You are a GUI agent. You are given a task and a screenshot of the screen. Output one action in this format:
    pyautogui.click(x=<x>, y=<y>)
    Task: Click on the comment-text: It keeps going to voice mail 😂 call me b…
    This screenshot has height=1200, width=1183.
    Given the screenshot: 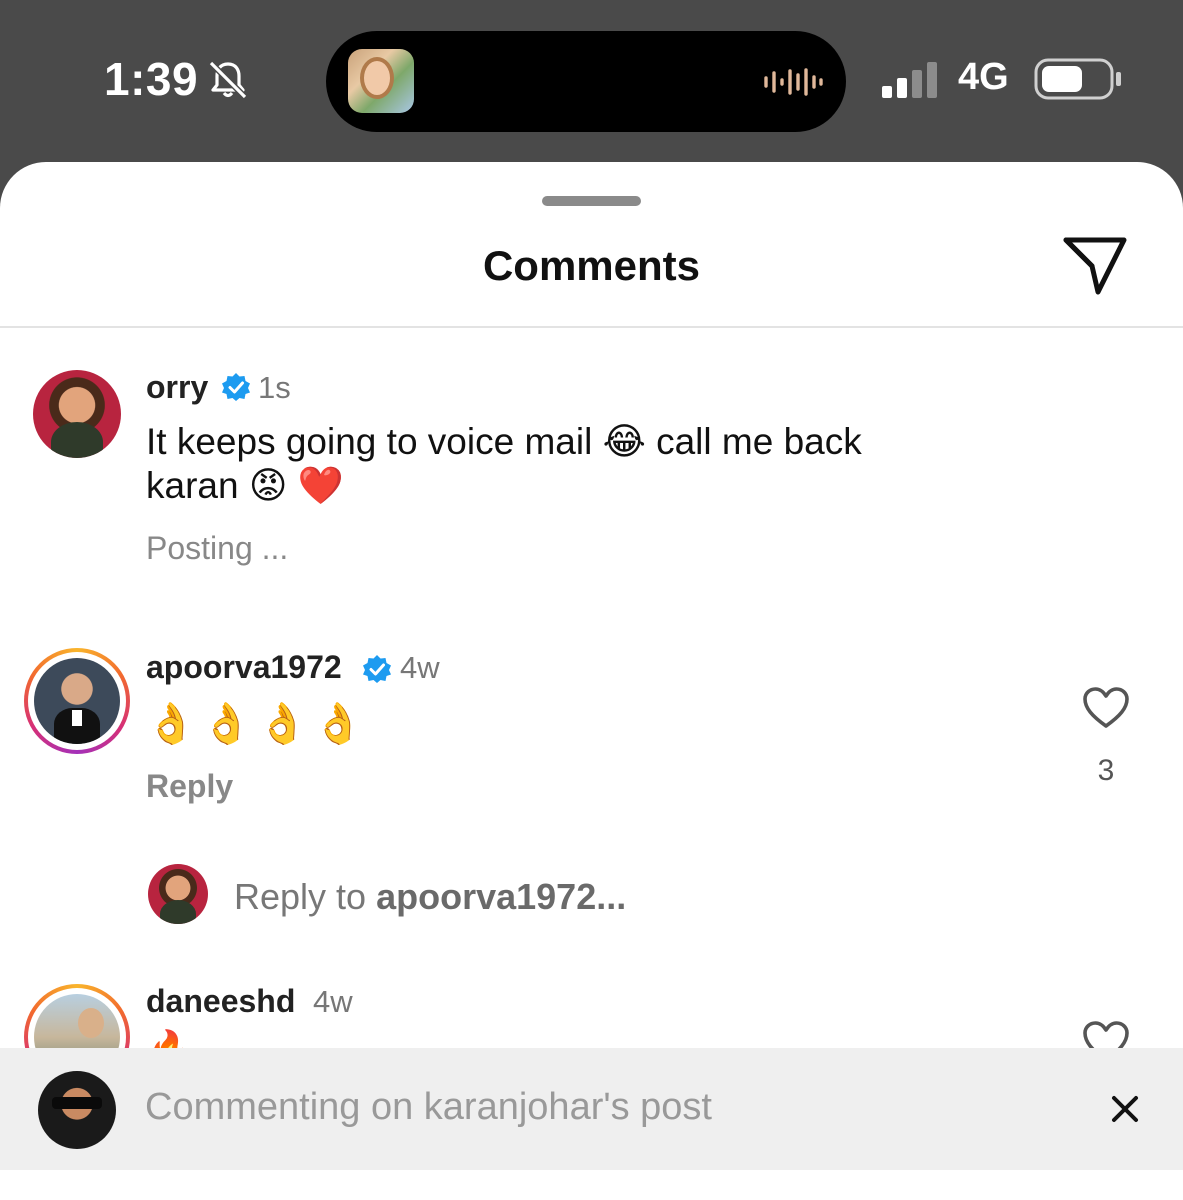 What is the action you would take?
    pyautogui.click(x=504, y=441)
    